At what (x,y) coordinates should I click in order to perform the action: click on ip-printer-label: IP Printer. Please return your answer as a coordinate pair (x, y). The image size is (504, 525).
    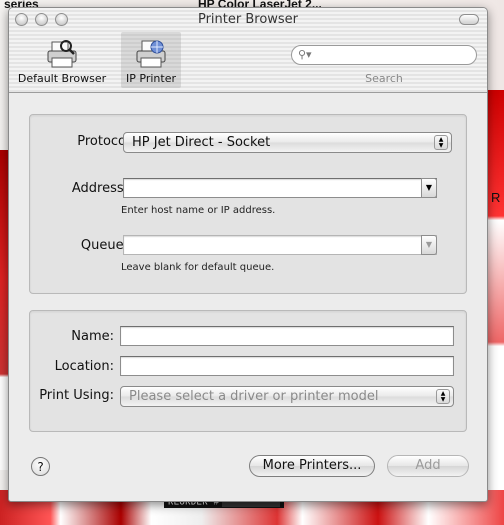
    Looking at the image, I should click on (151, 78).